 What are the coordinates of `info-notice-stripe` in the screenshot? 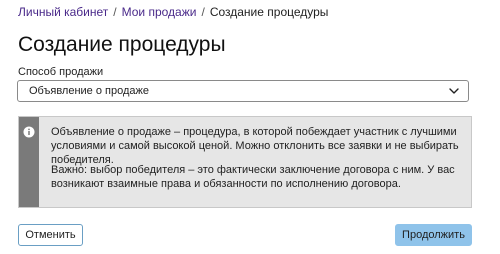 It's located at (29, 162).